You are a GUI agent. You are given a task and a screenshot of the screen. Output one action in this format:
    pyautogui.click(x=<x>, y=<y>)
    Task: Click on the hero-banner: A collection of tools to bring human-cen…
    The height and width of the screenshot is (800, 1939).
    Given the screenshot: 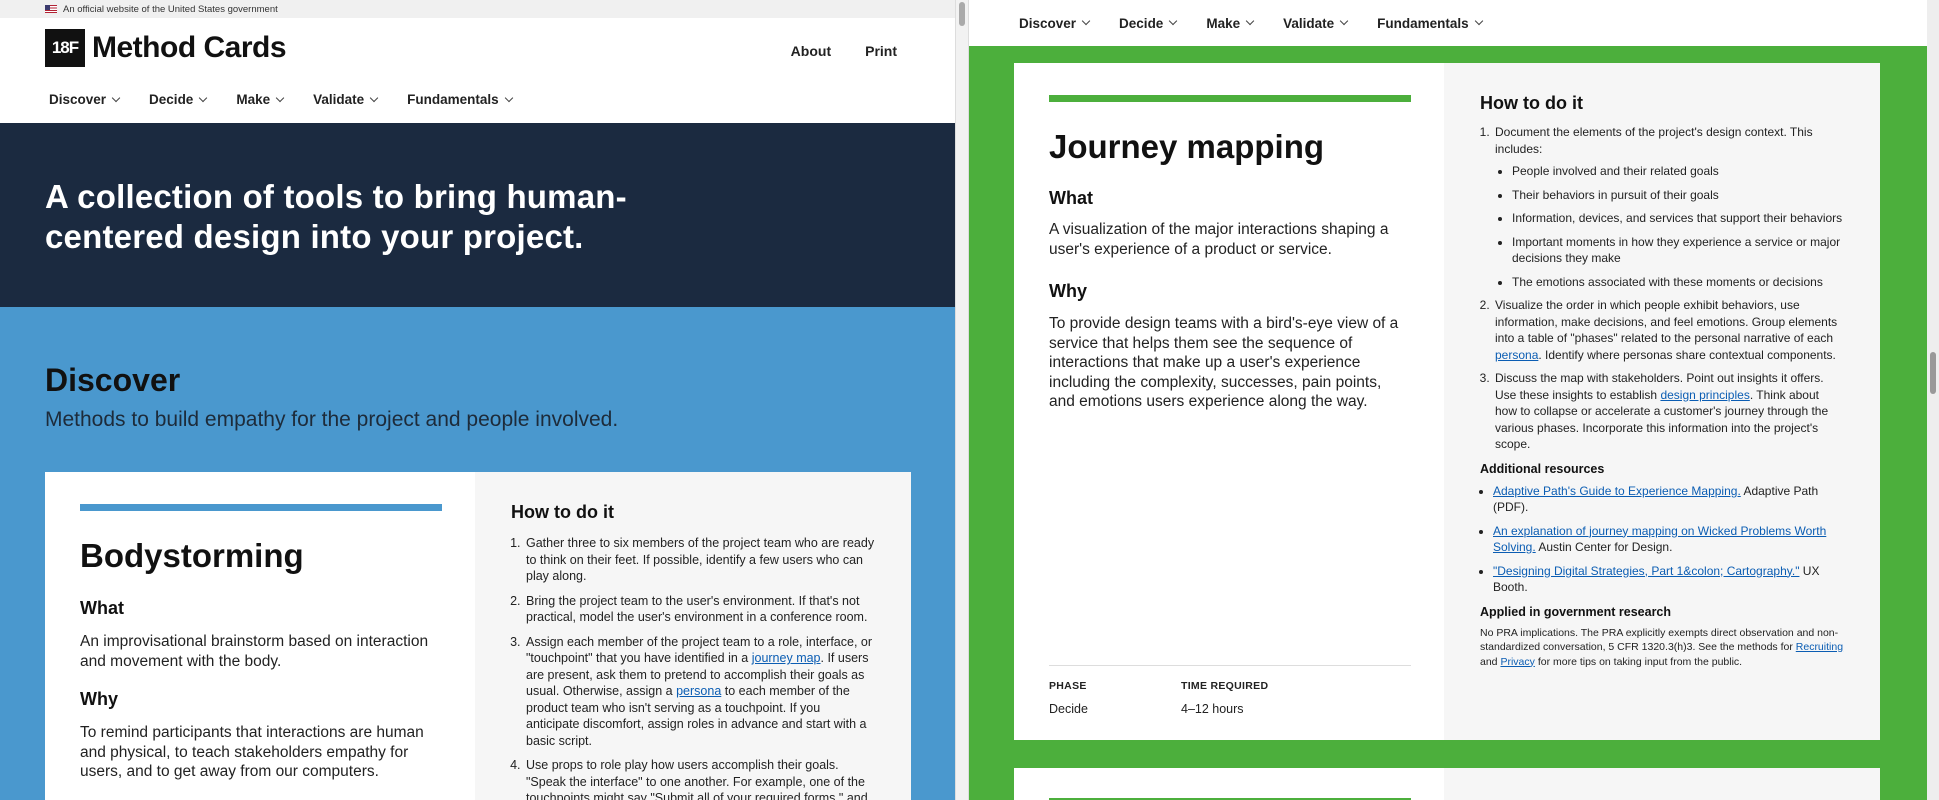 What is the action you would take?
    pyautogui.click(x=477, y=215)
    